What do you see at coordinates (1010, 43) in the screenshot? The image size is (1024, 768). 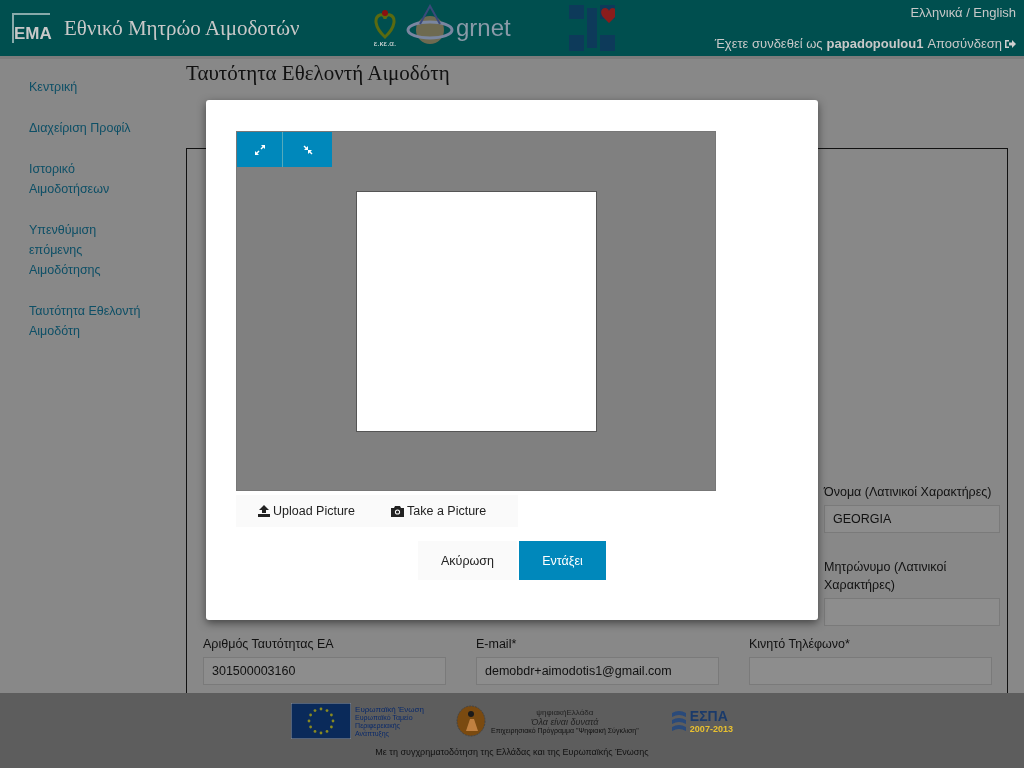 I see `logout-icon` at bounding box center [1010, 43].